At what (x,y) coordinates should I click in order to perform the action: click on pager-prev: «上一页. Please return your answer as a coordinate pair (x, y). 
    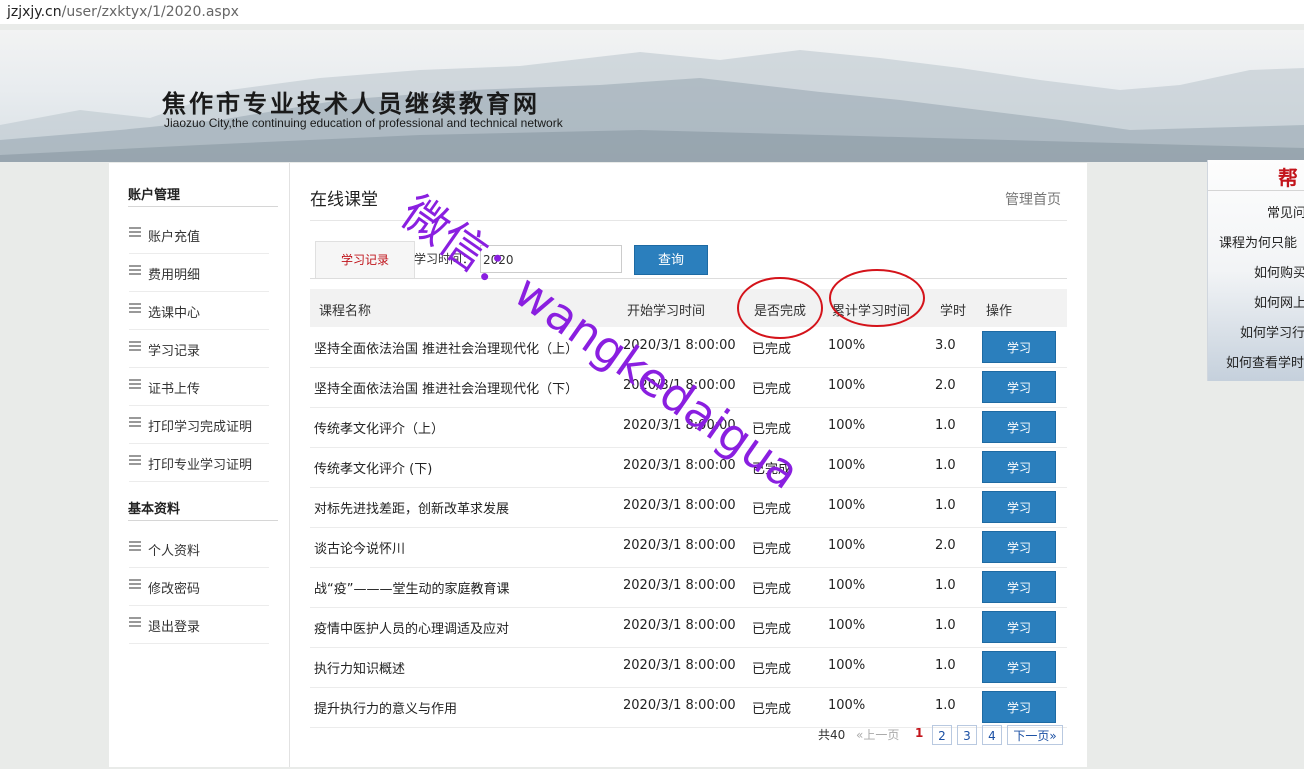
    Looking at the image, I should click on (877, 734).